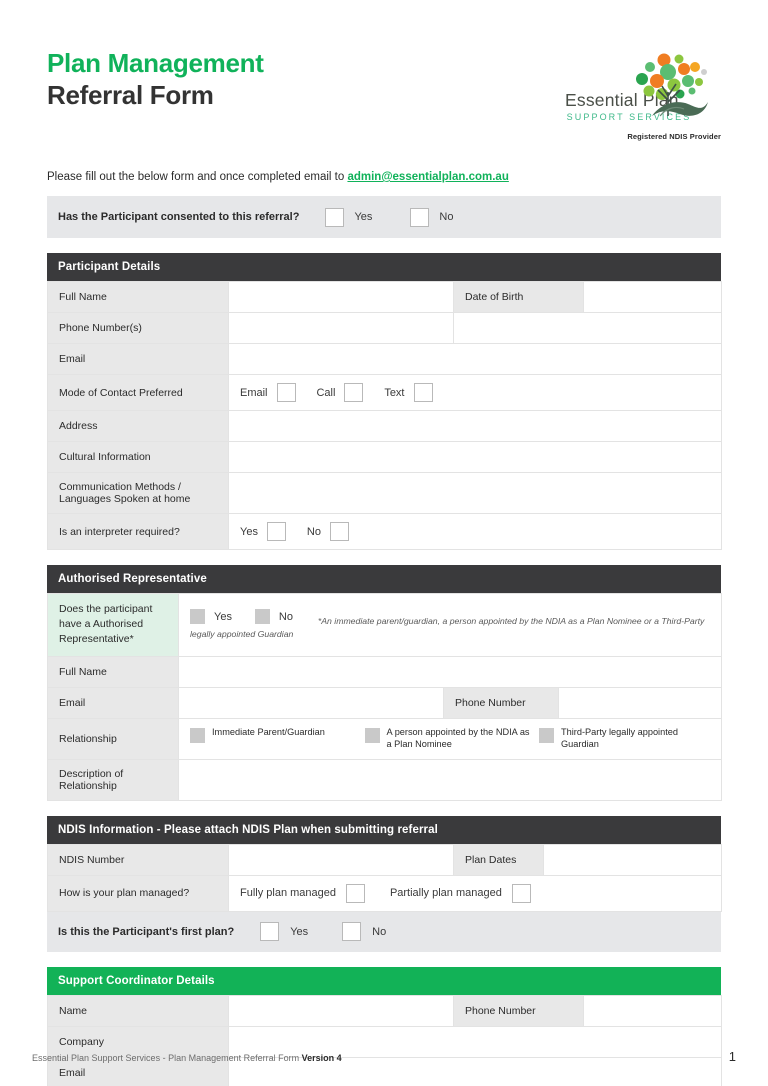 The width and height of the screenshot is (768, 1086). What do you see at coordinates (363, 217) in the screenshot?
I see `consent-yes-label: Yes` at bounding box center [363, 217].